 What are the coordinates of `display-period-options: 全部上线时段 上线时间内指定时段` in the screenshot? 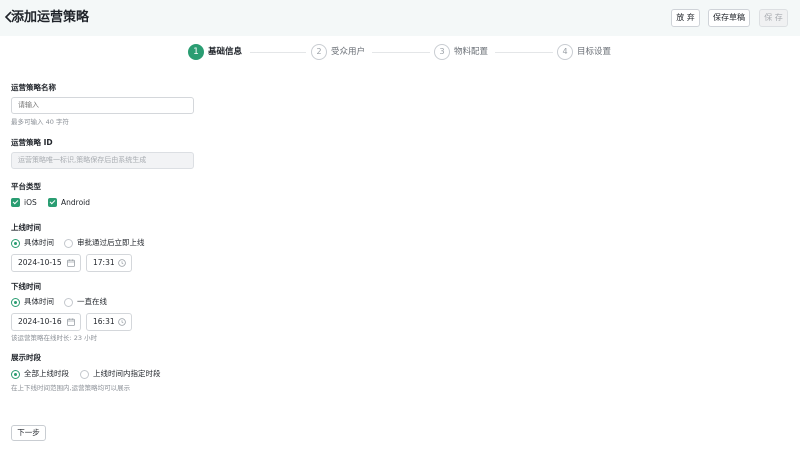 It's located at (211, 374).